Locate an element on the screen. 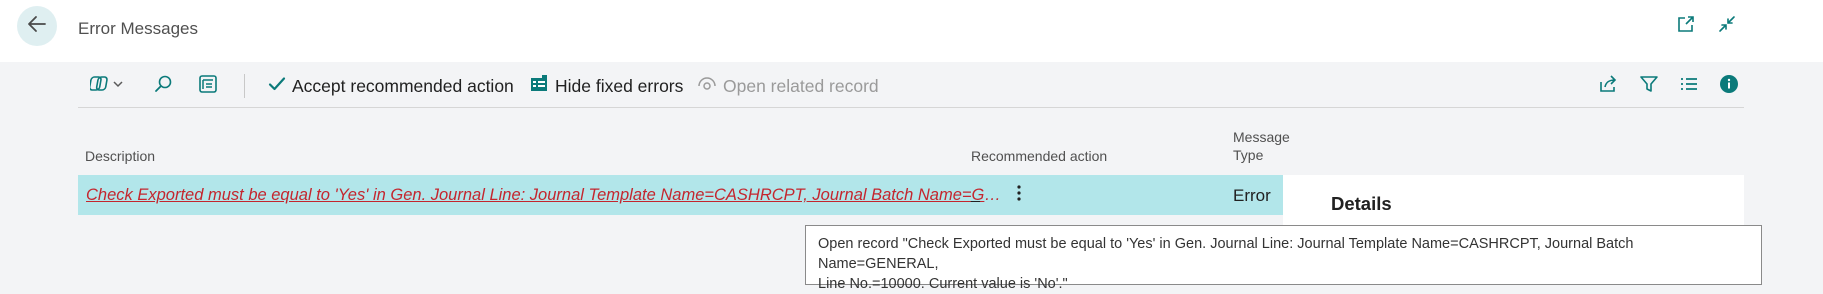 The height and width of the screenshot is (294, 1823). list-view-button is located at coordinates (1692, 86).